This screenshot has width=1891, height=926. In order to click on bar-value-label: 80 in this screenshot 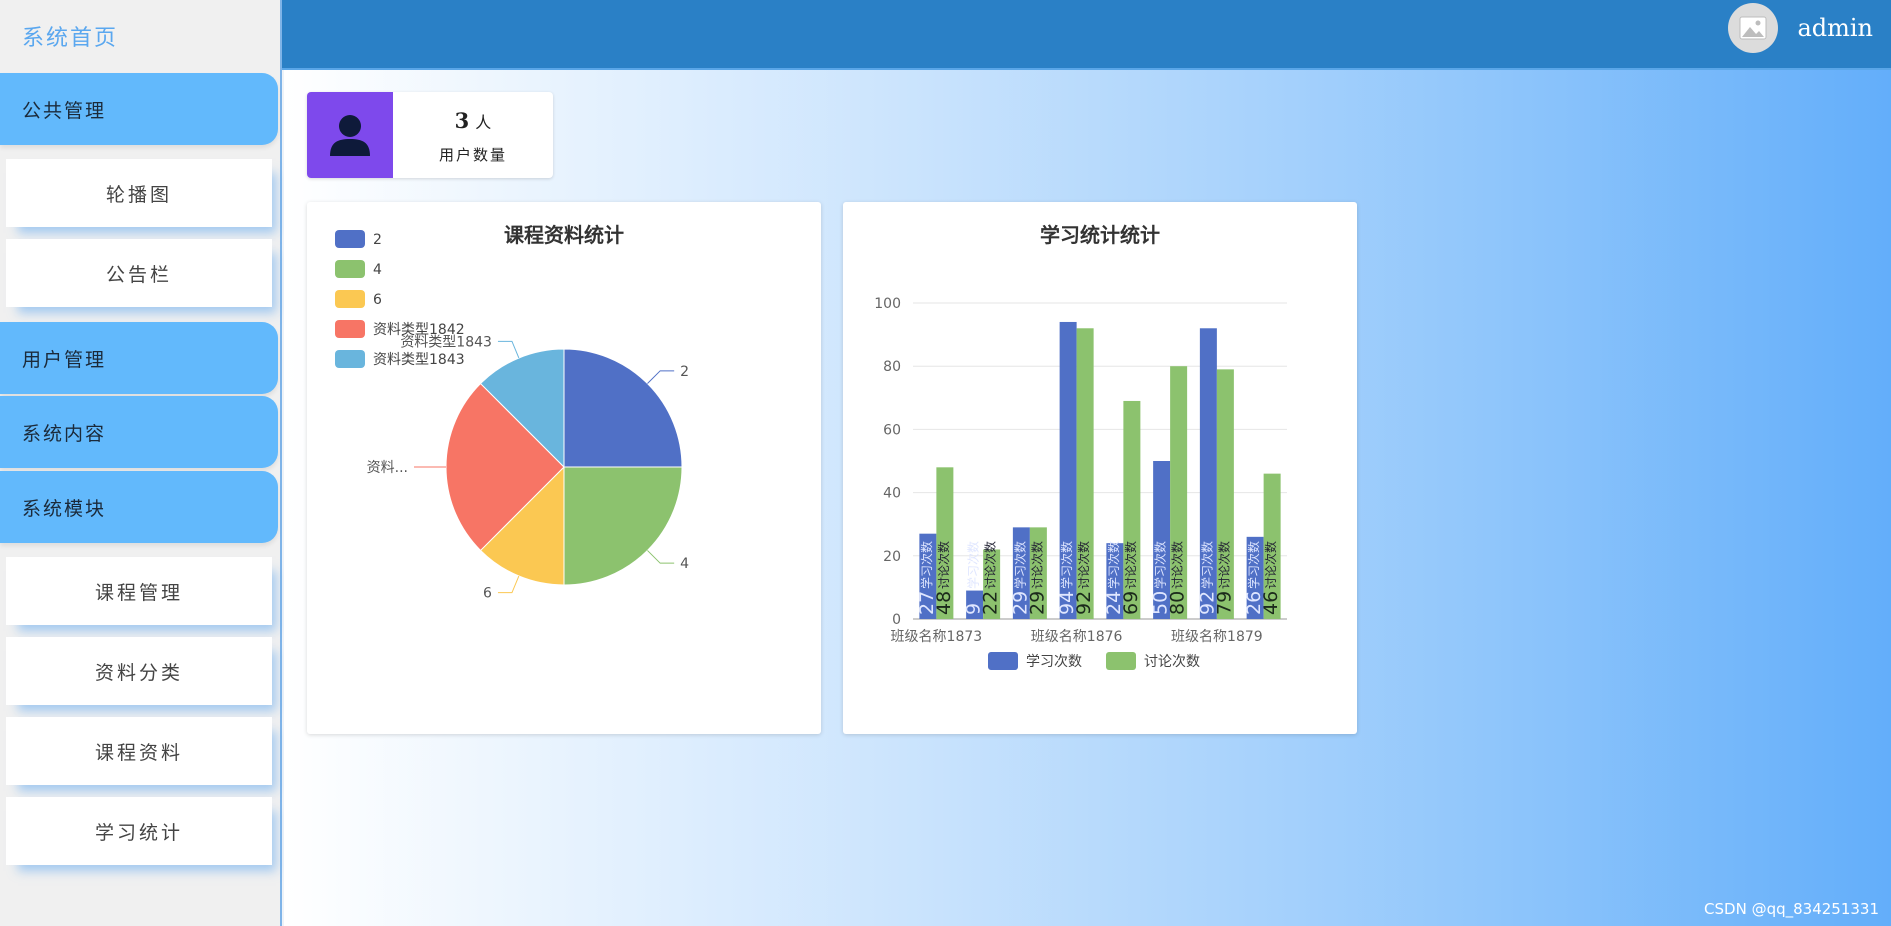, I will do `click(1178, 603)`.